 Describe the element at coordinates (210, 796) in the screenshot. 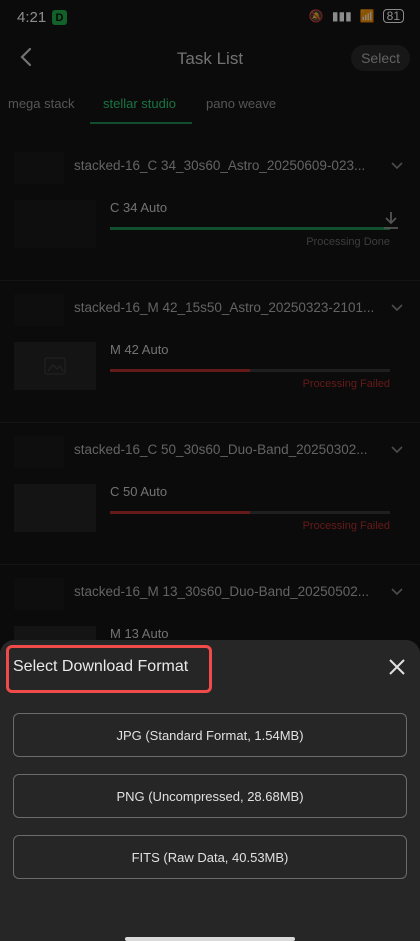

I see `format-option-png: PNG (Uncompressed, 28.68MB)` at that location.